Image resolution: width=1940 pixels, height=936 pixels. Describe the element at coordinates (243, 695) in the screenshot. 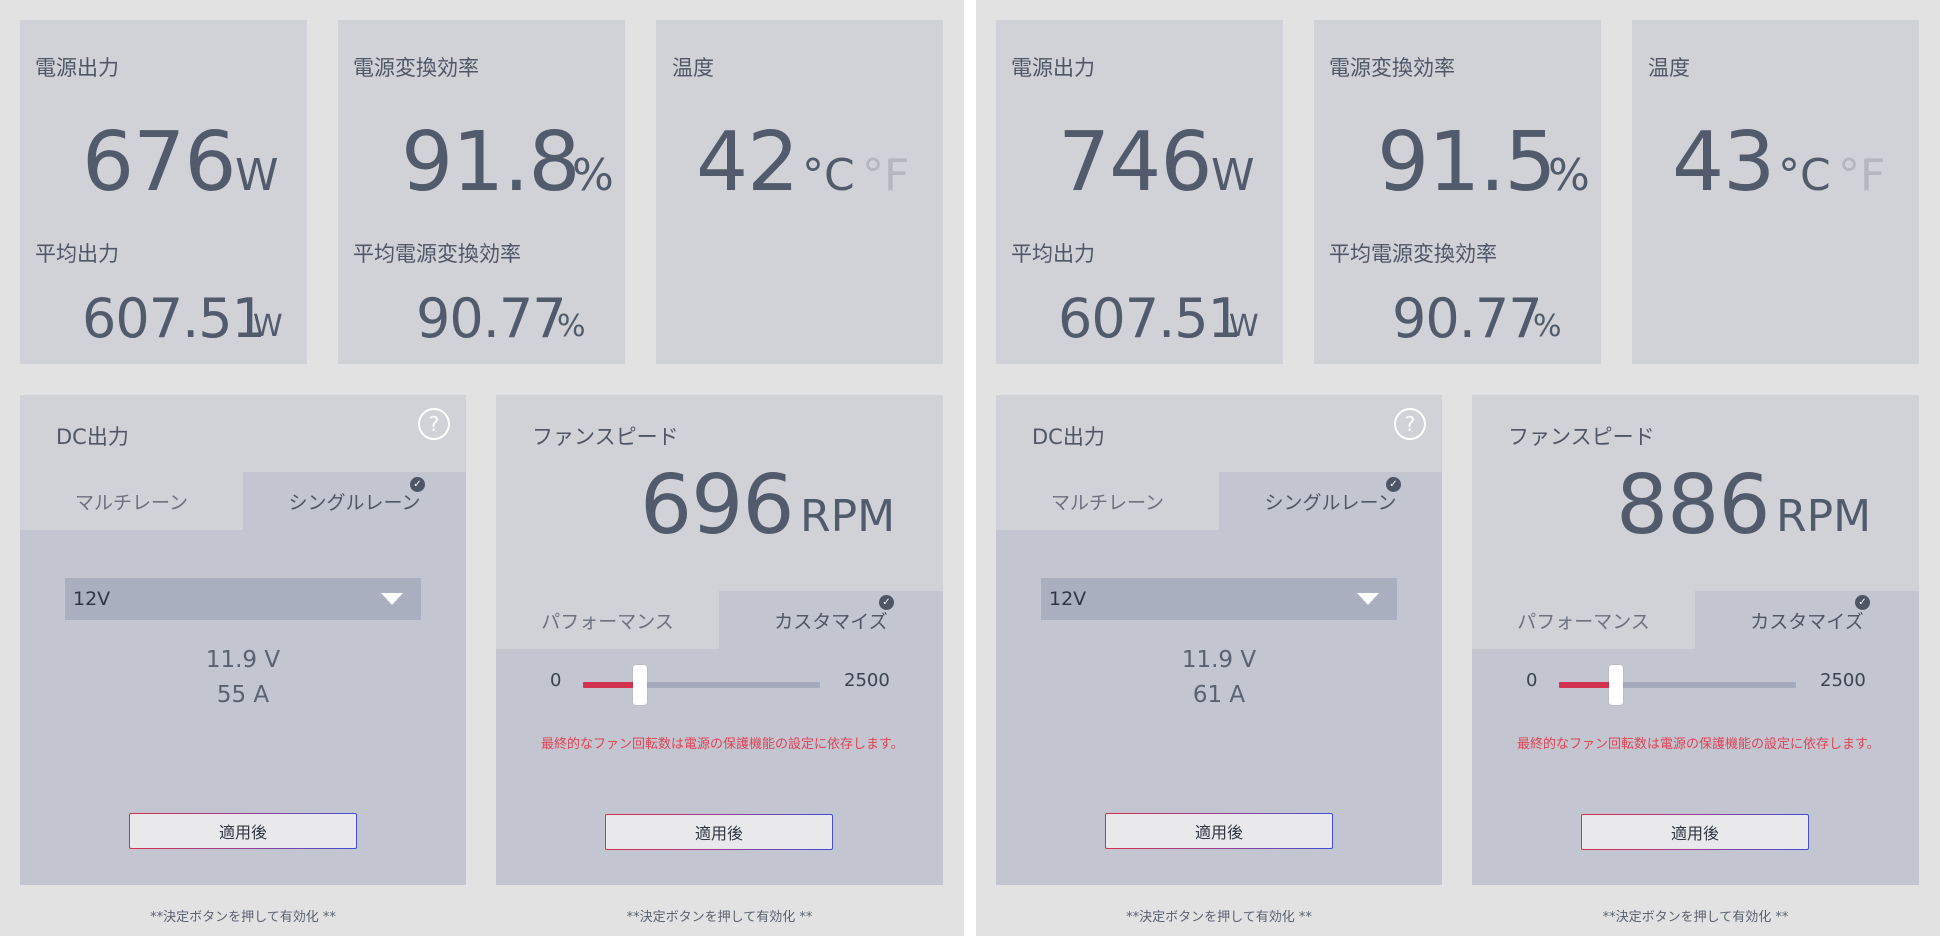

I see `current-readout: 55 A` at that location.